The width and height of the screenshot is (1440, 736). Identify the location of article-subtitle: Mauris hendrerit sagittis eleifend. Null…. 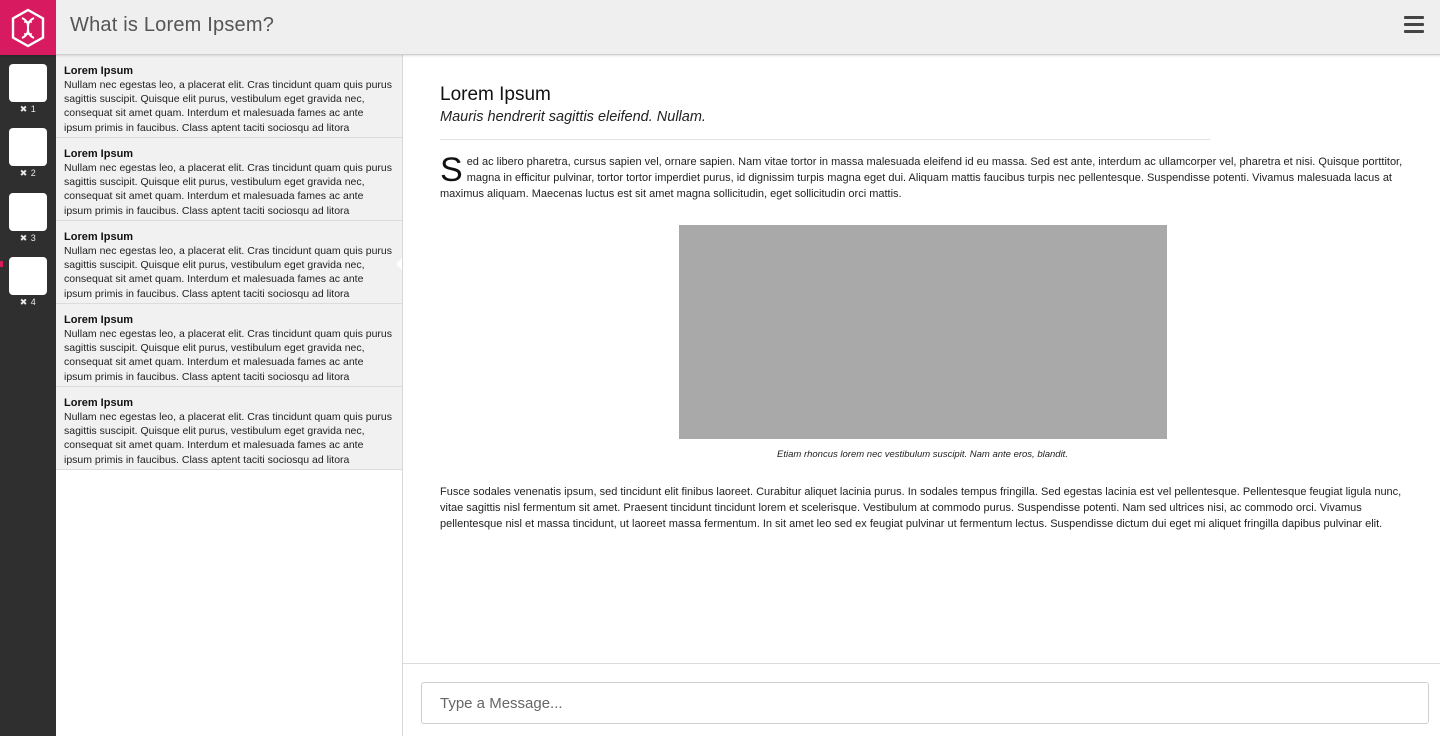
(573, 117).